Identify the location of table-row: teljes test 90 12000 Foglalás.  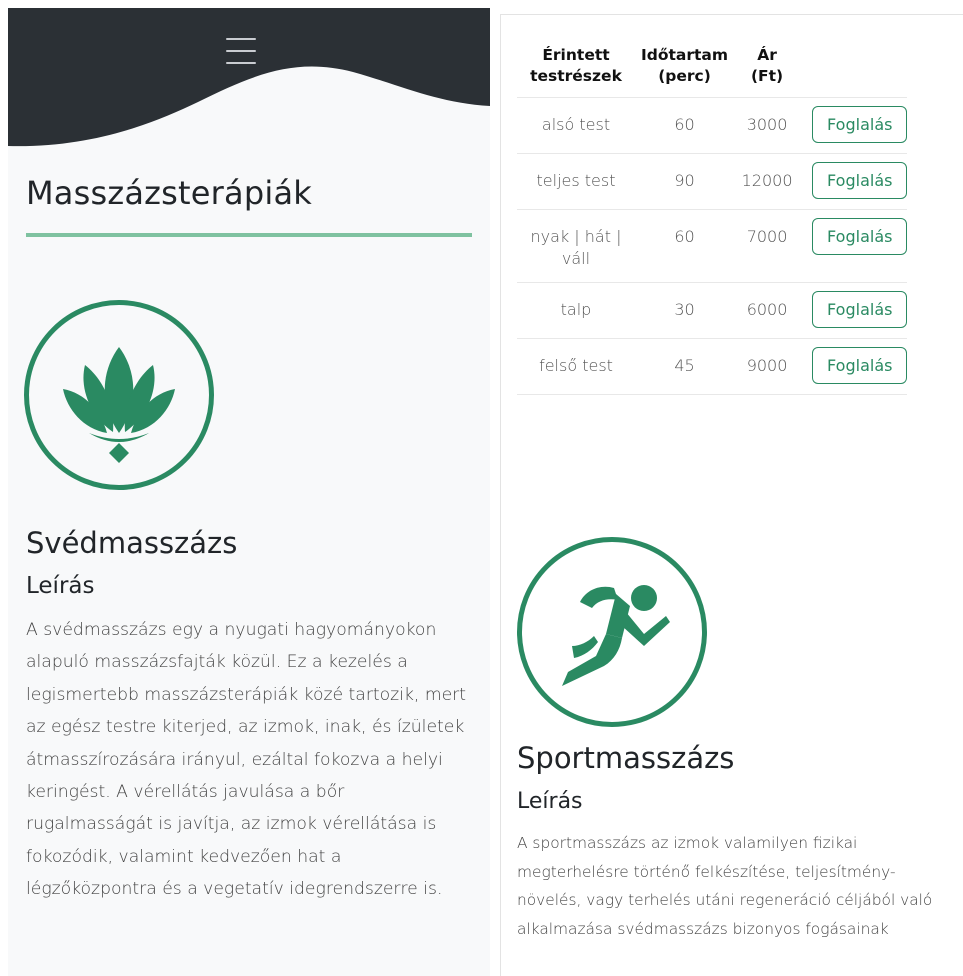
(712, 181).